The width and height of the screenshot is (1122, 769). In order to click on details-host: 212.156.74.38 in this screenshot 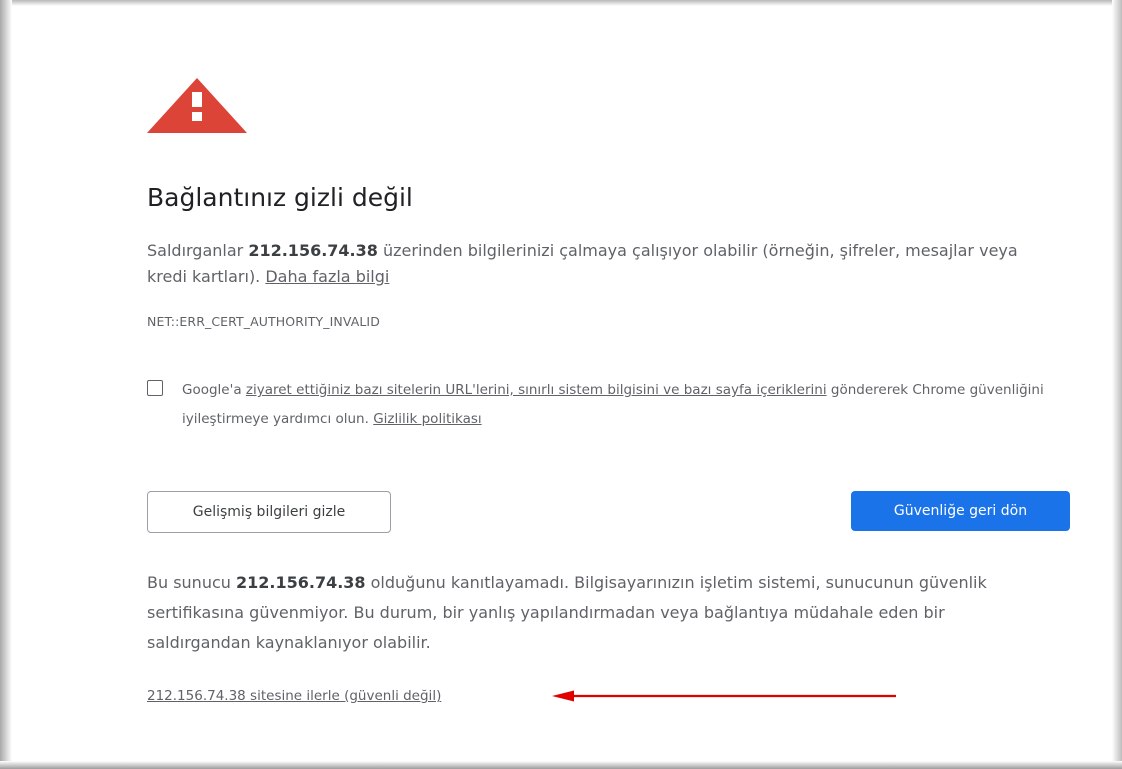, I will do `click(300, 582)`.